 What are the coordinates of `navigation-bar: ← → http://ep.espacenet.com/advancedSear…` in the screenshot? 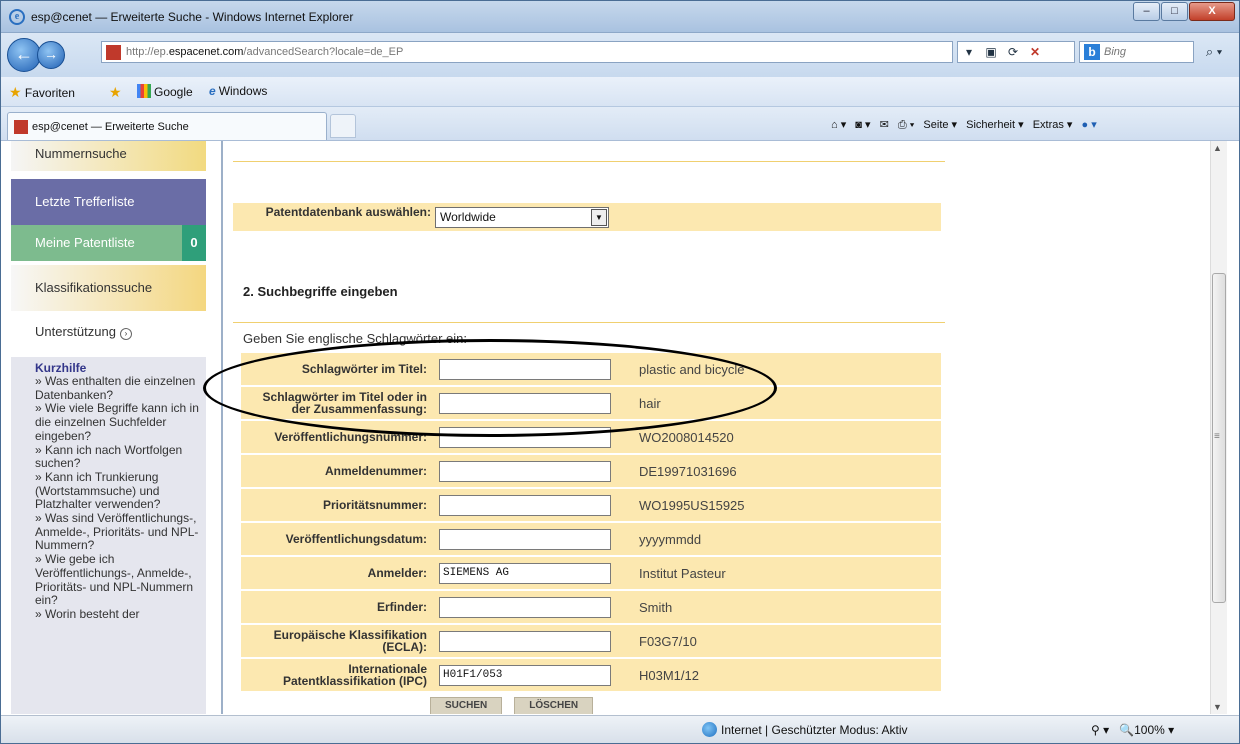 It's located at (620, 55).